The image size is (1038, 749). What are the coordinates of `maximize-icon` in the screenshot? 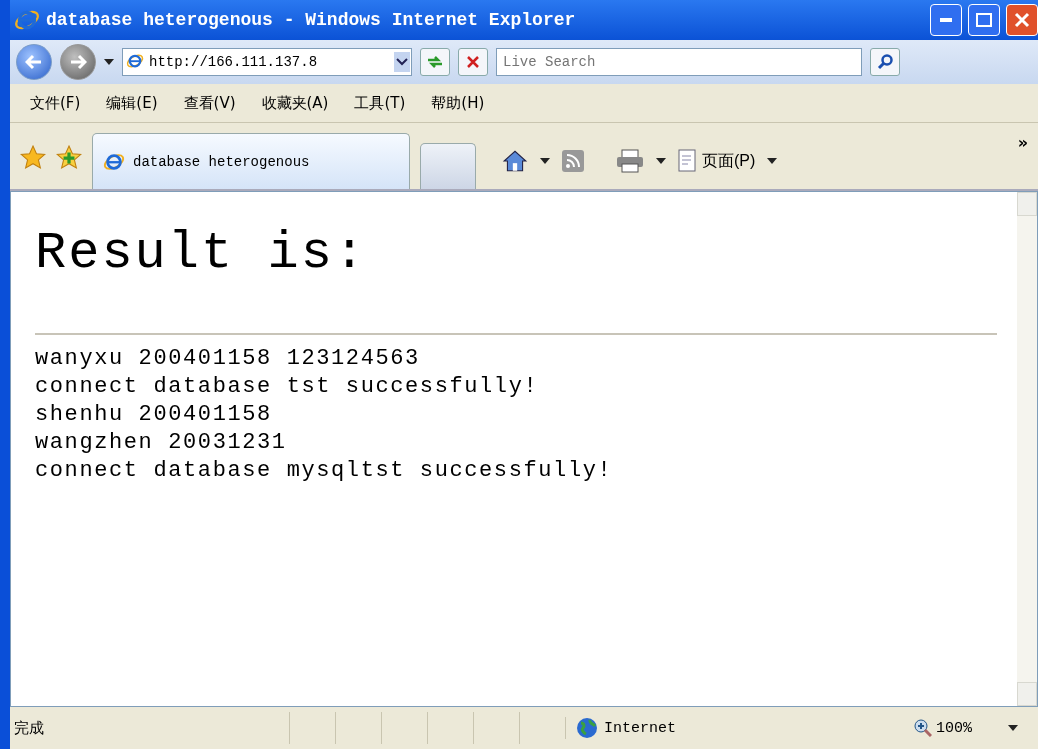 It's located at (984, 20).